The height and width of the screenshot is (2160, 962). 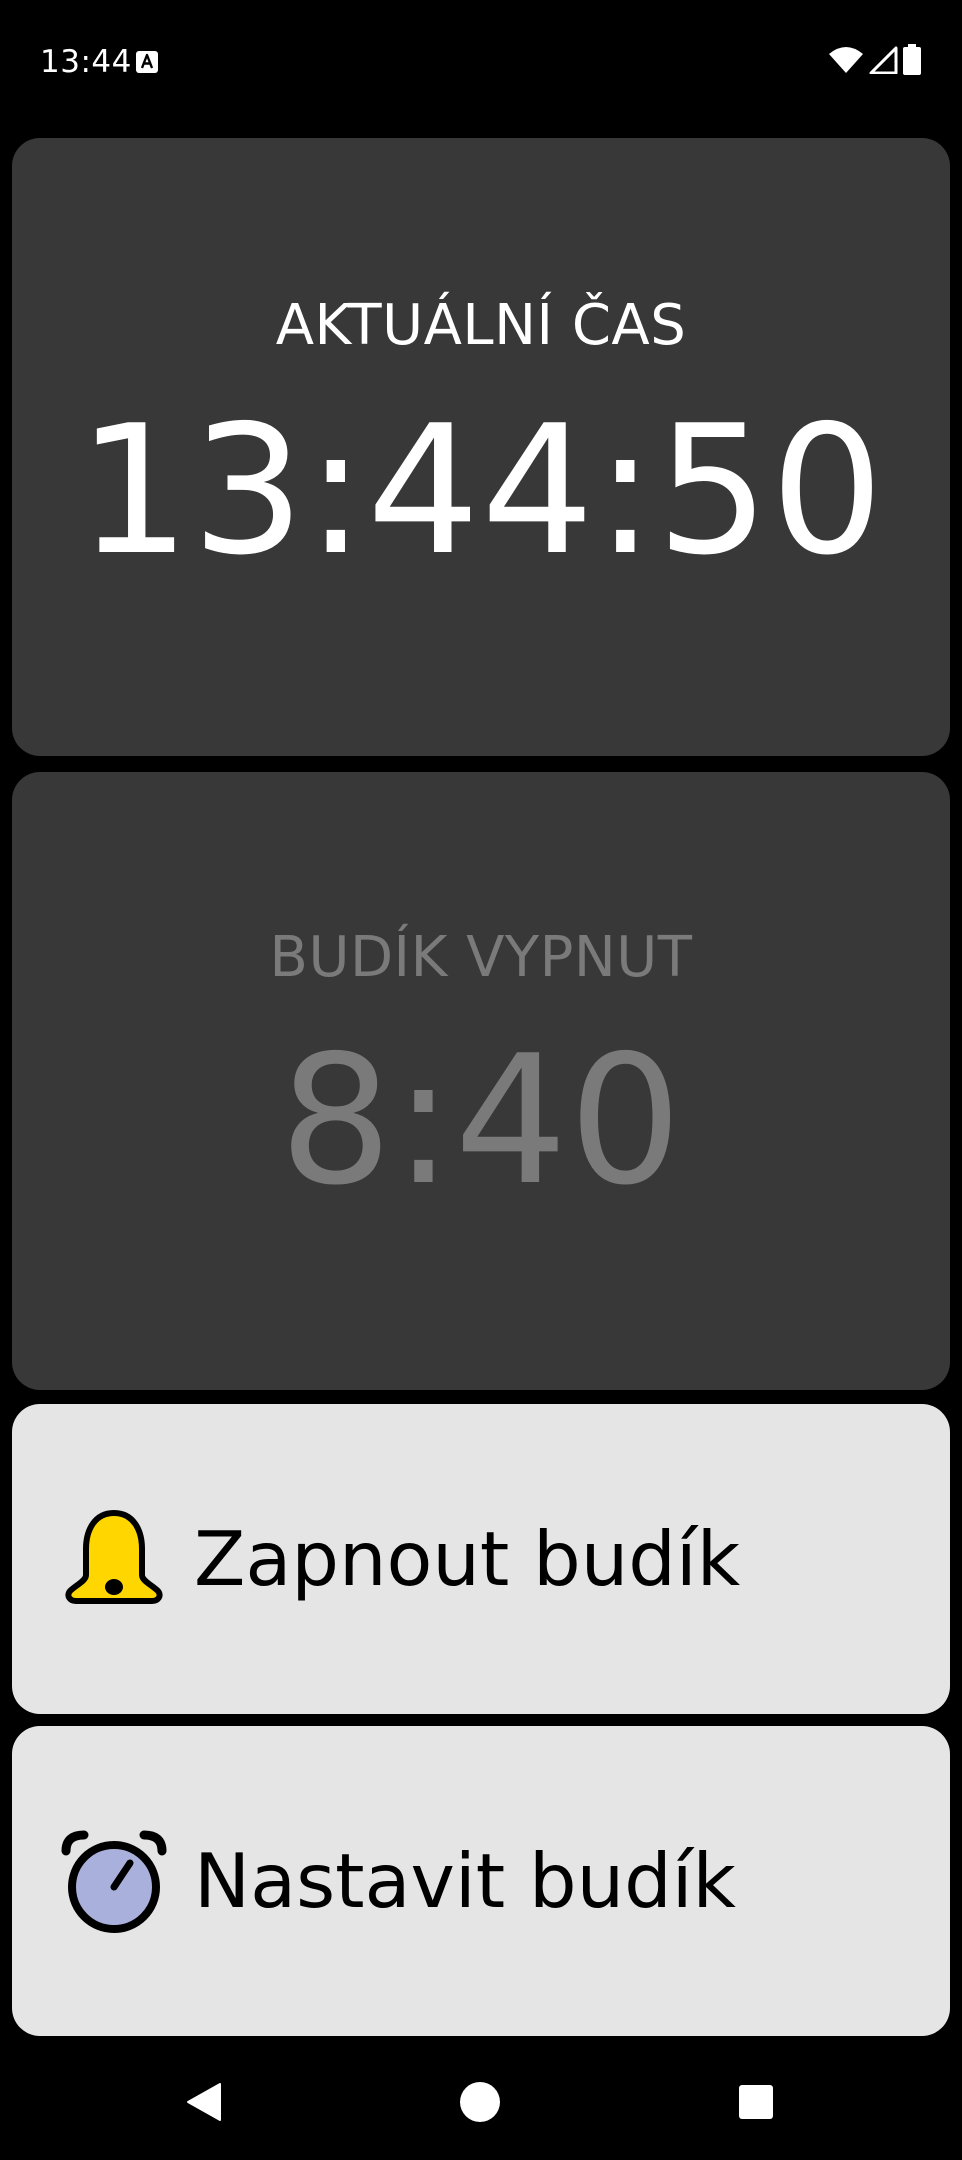 I want to click on alarm-clock-icon, so click(x=114, y=1881).